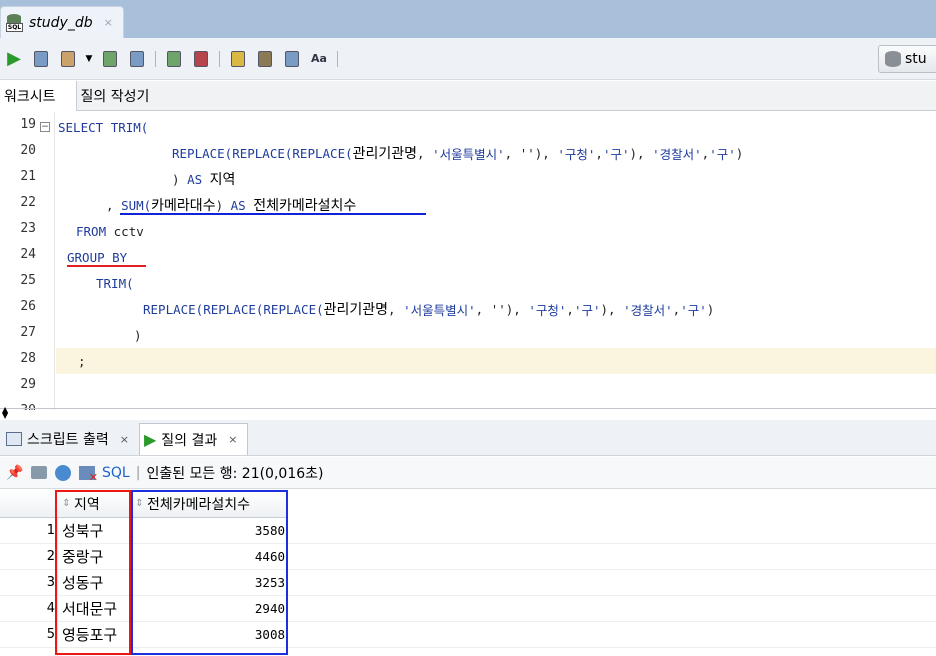 The width and height of the screenshot is (936, 656). I want to click on cell-count: 3580, so click(209, 530).